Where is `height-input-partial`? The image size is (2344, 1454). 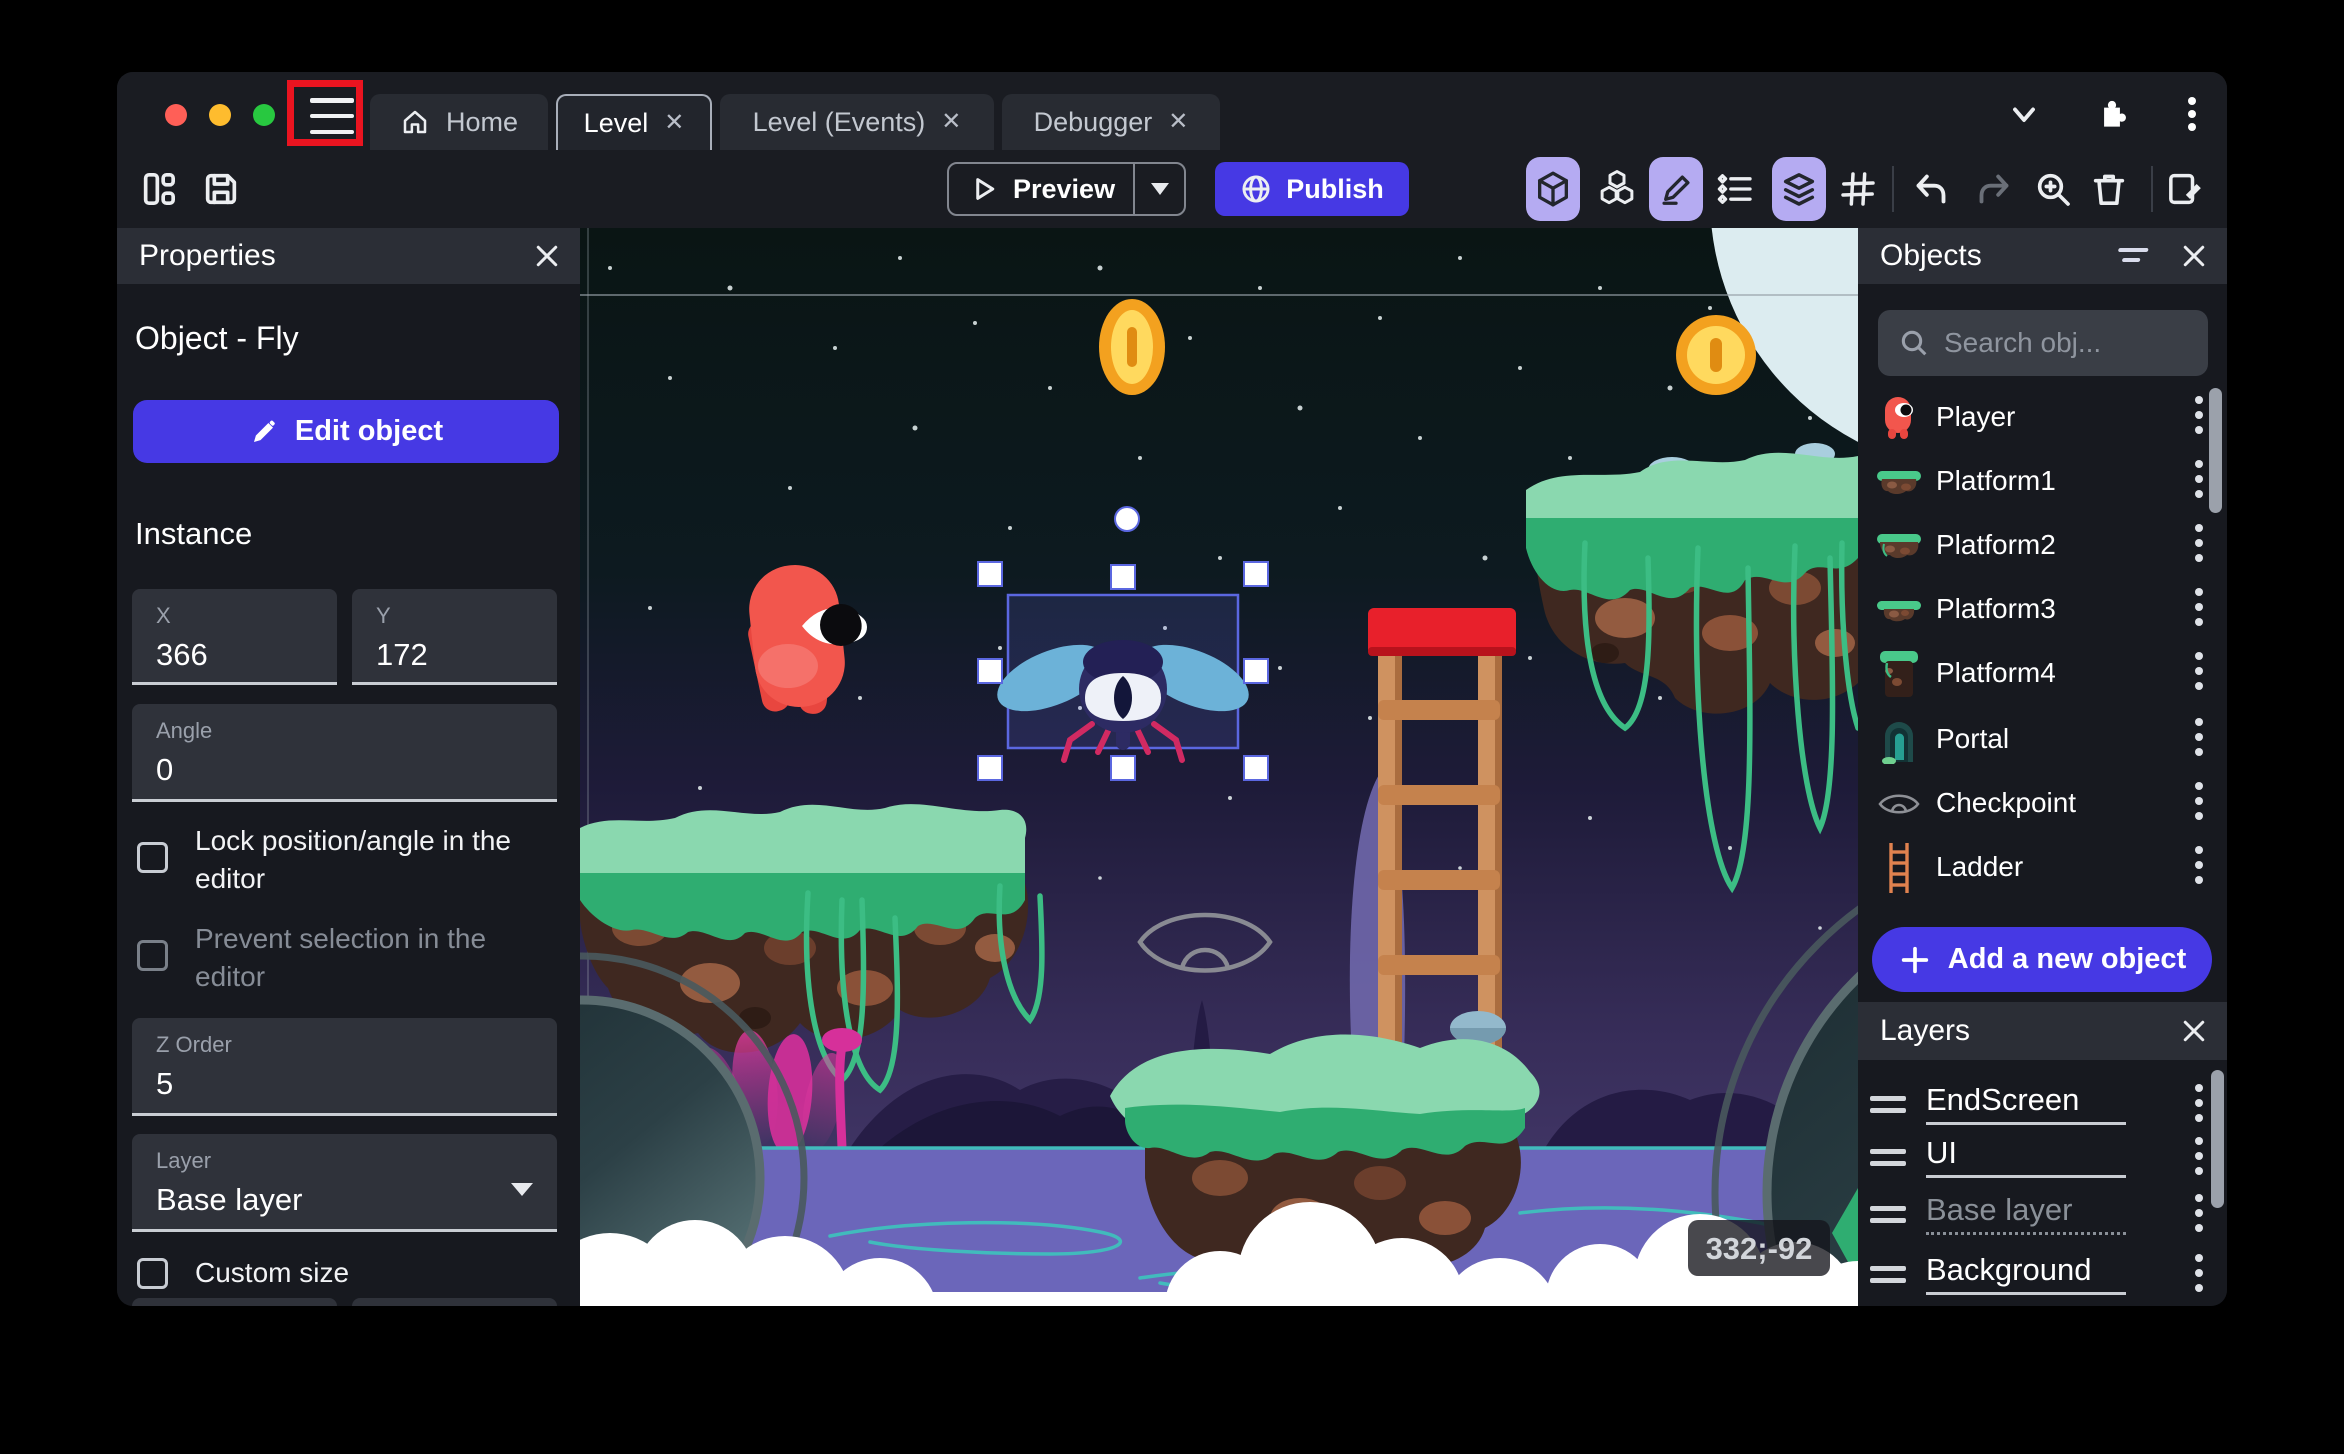
height-input-partial is located at coordinates (454, 1302).